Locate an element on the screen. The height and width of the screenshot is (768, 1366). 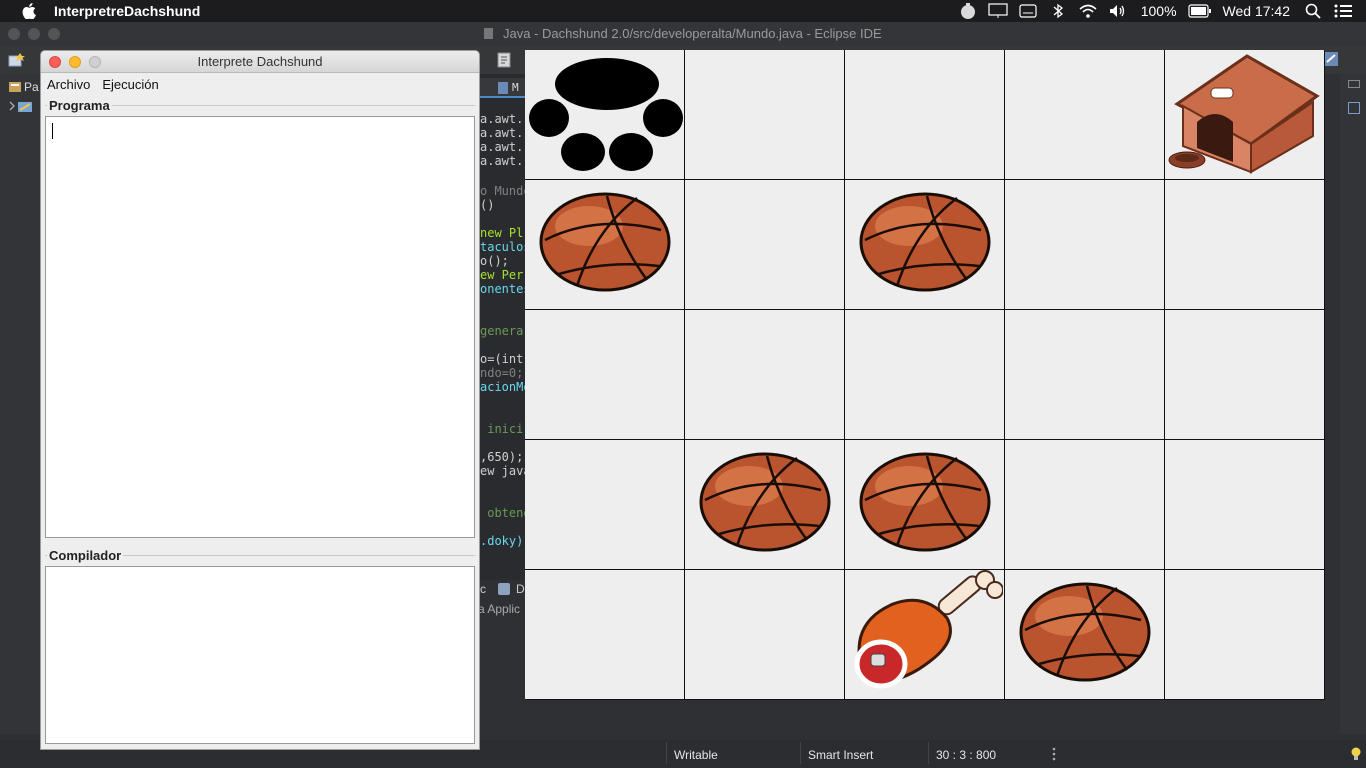
compilador-label: Compilador is located at coordinates (85, 555).